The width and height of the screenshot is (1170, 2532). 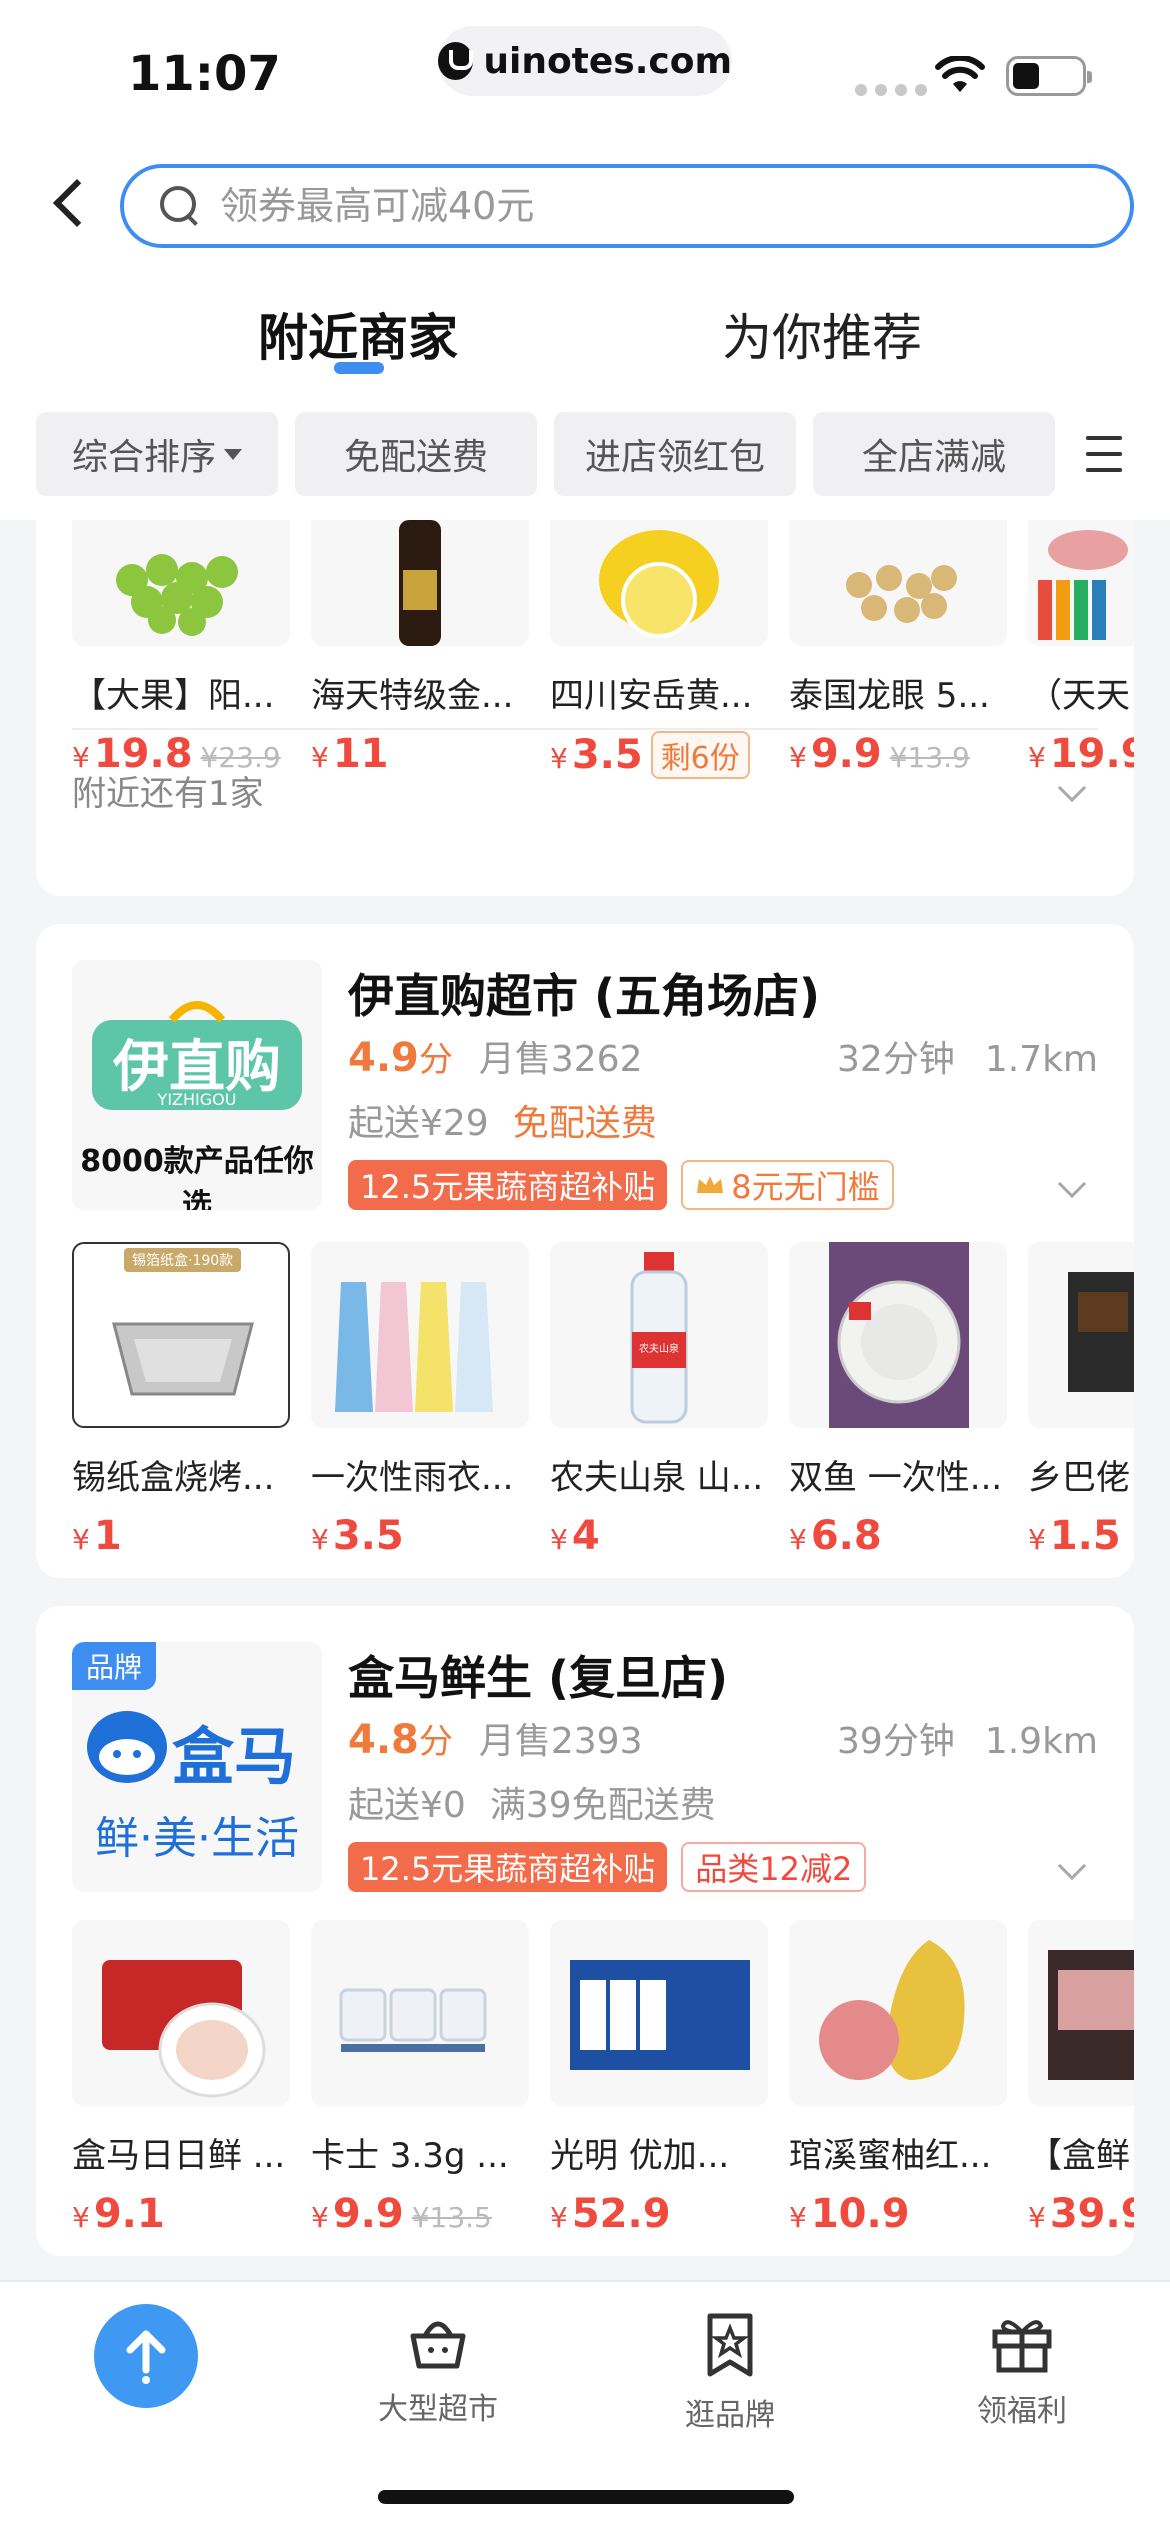 I want to click on product-price: ¥3.5, so click(x=357, y=1536).